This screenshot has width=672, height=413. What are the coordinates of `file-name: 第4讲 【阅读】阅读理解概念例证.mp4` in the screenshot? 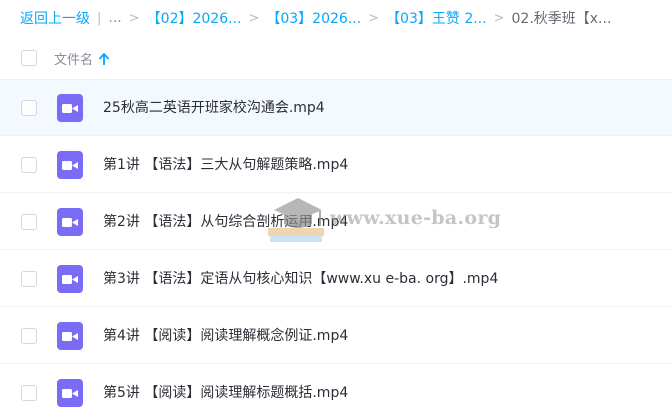 It's located at (225, 335).